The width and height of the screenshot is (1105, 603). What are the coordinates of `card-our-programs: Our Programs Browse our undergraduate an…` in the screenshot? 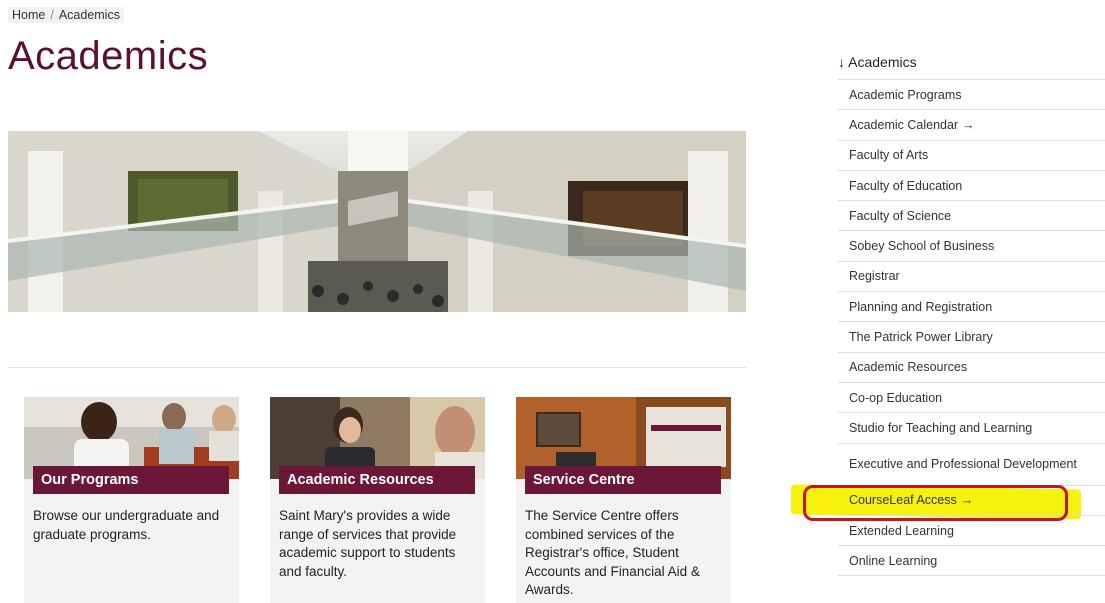 It's located at (131, 500).